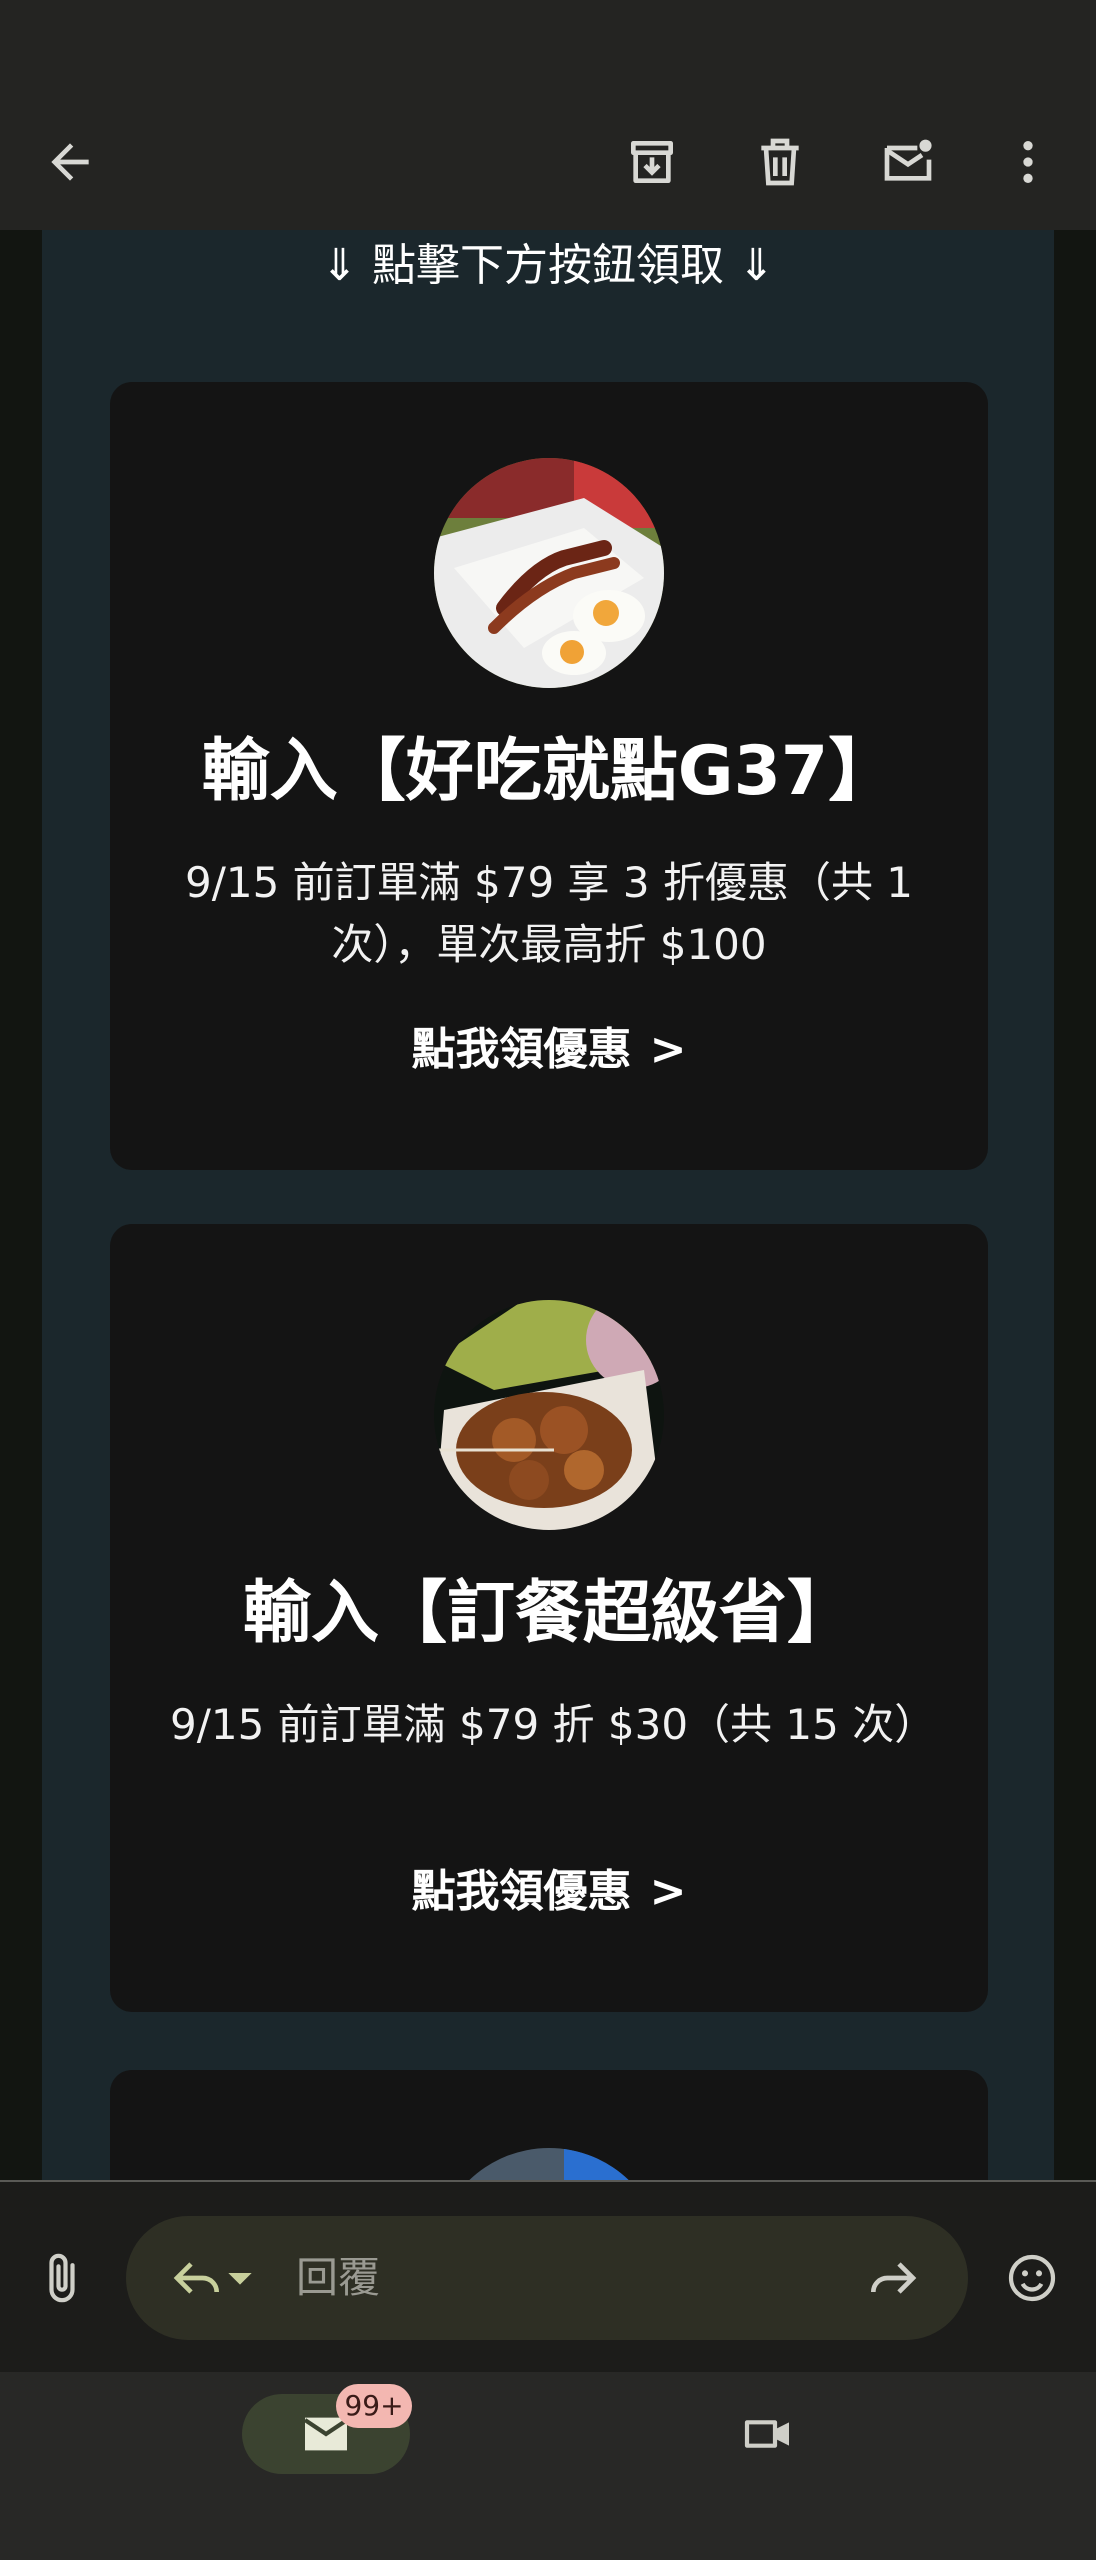 This screenshot has width=1096, height=2560. I want to click on status-bar, so click(548, 48).